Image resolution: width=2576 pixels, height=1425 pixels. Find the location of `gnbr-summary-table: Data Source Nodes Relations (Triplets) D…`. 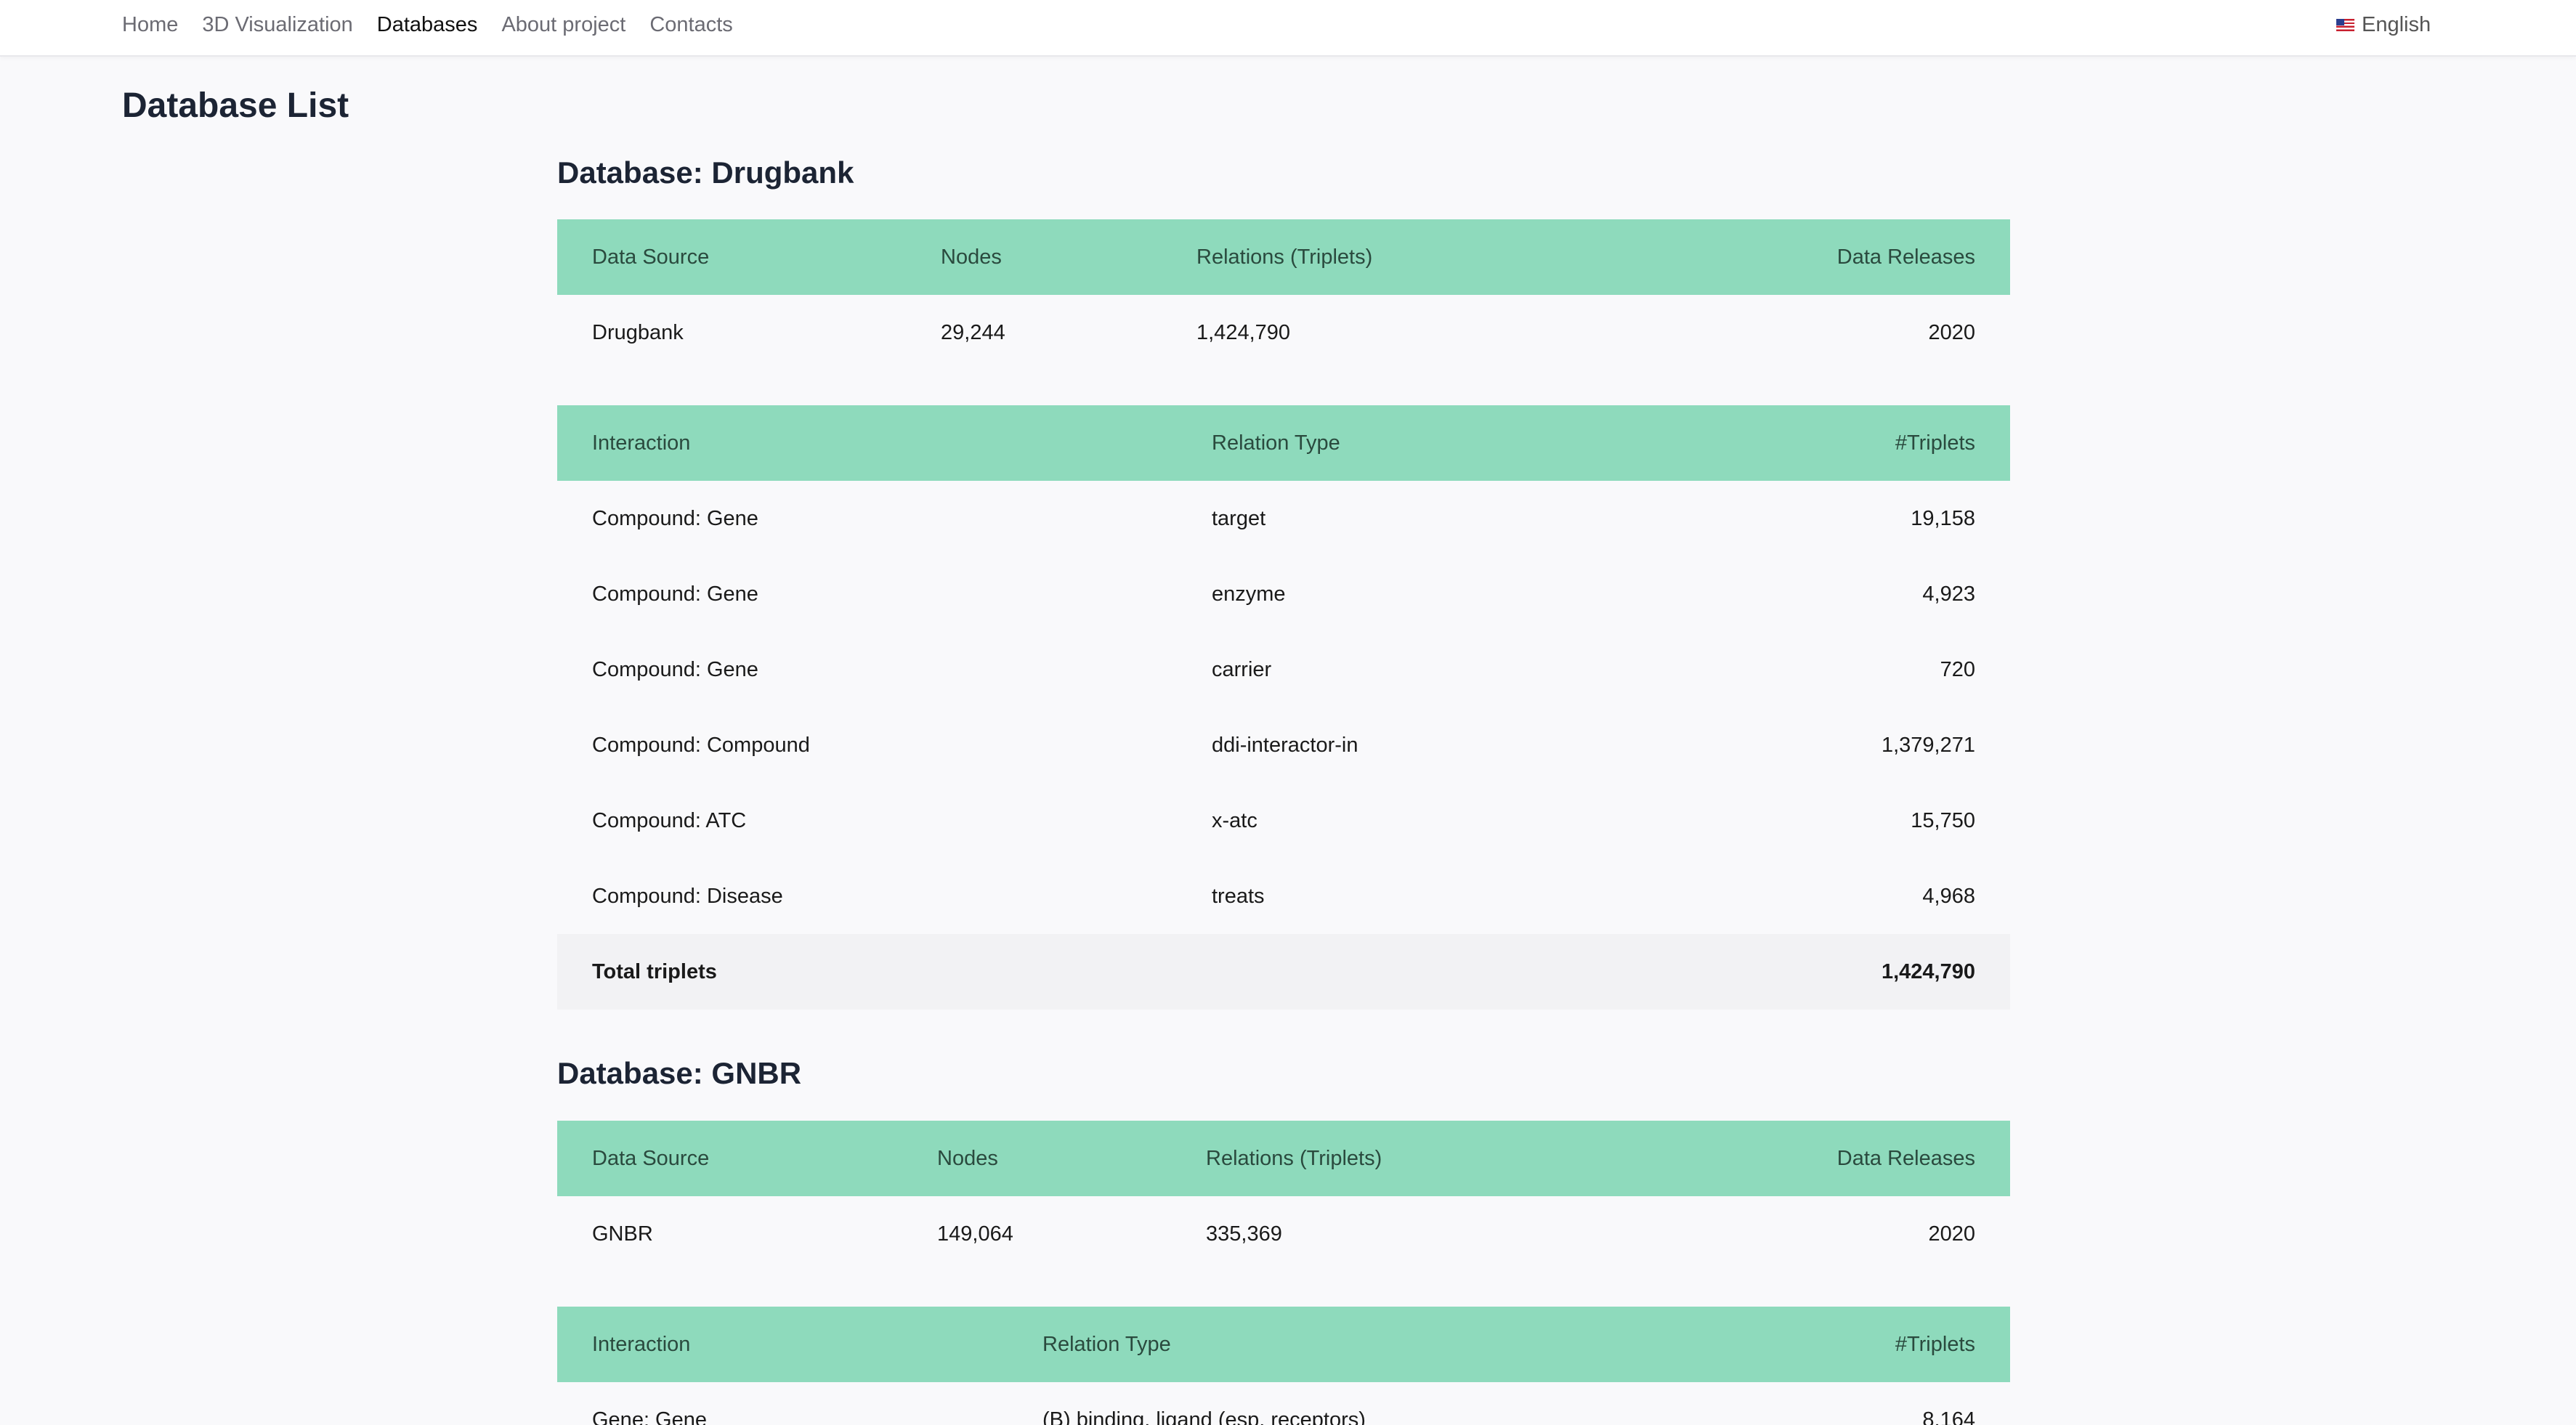

gnbr-summary-table: Data Source Nodes Relations (Triplets) D… is located at coordinates (1283, 1196).